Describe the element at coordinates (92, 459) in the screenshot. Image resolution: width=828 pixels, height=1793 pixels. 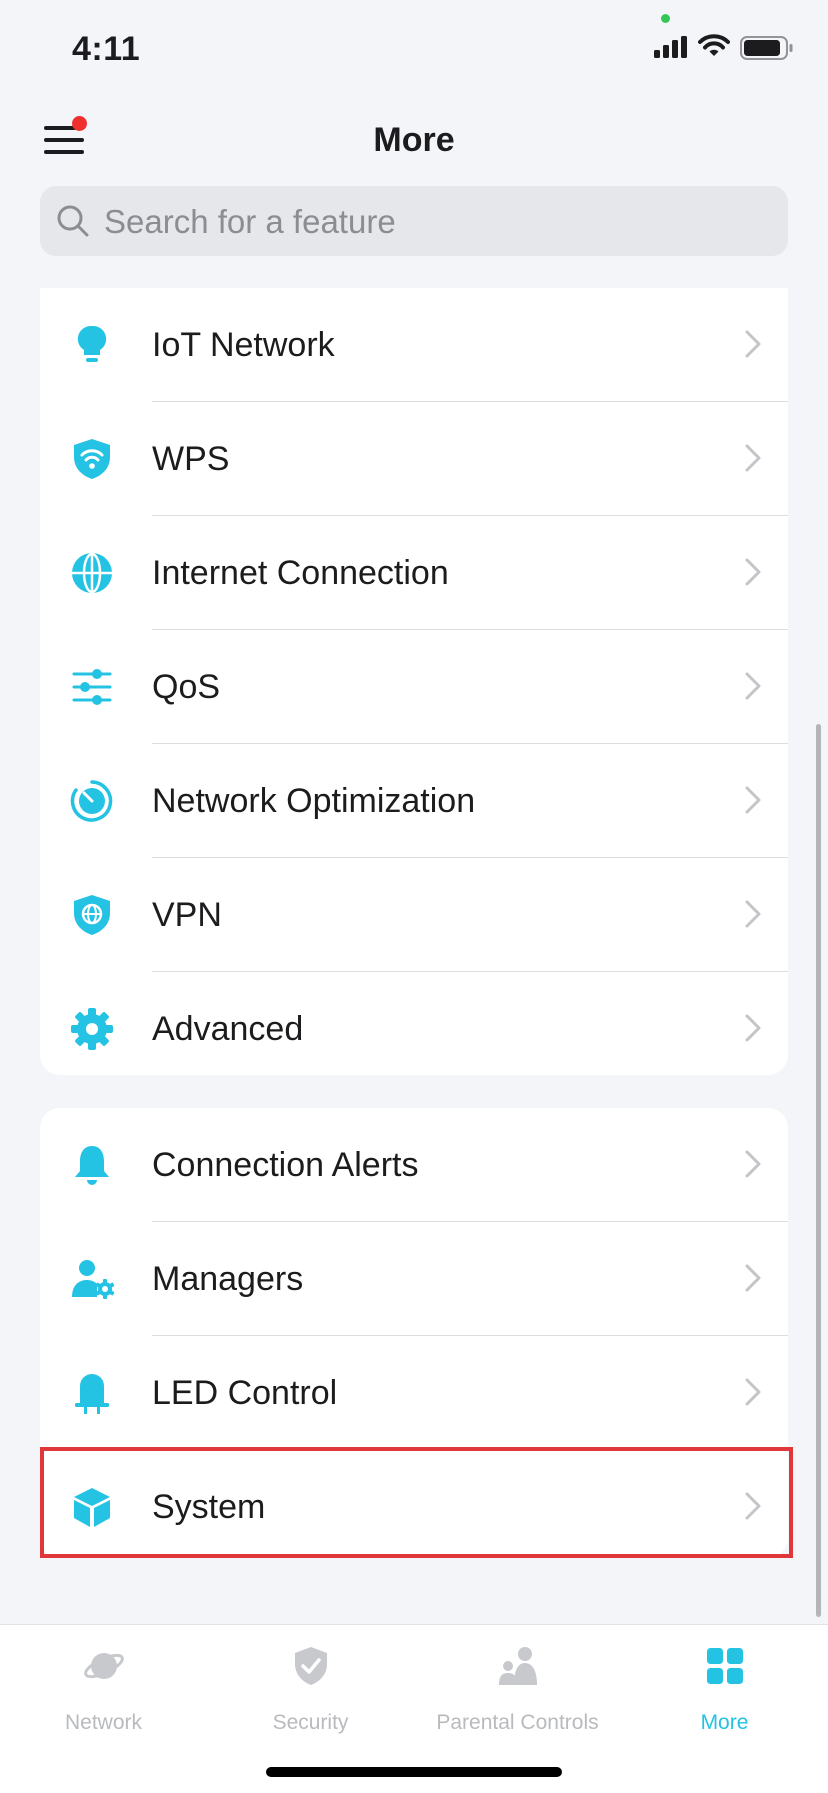
I see `wifi-shield-icon` at that location.